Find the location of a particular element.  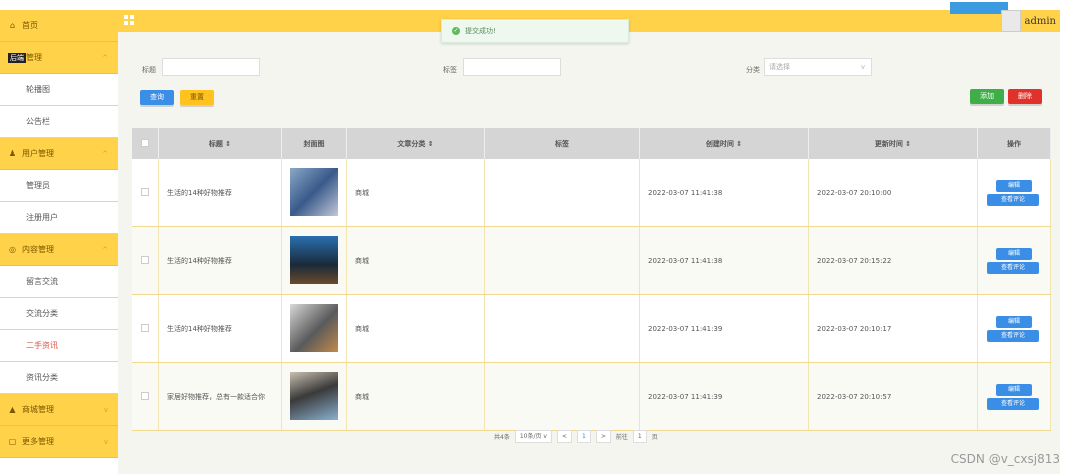

menu-grid-icon is located at coordinates (129, 20).